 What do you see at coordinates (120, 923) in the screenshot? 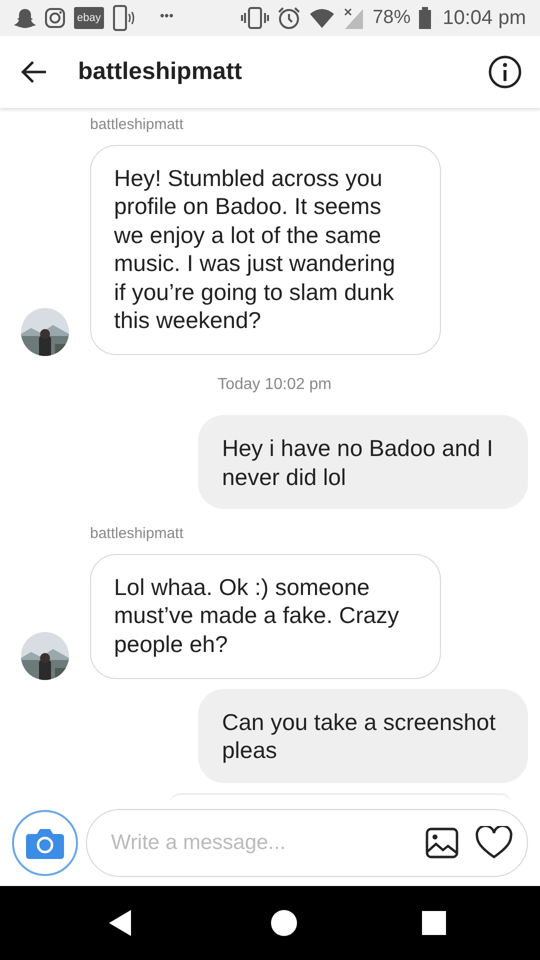
I see `back-icon` at bounding box center [120, 923].